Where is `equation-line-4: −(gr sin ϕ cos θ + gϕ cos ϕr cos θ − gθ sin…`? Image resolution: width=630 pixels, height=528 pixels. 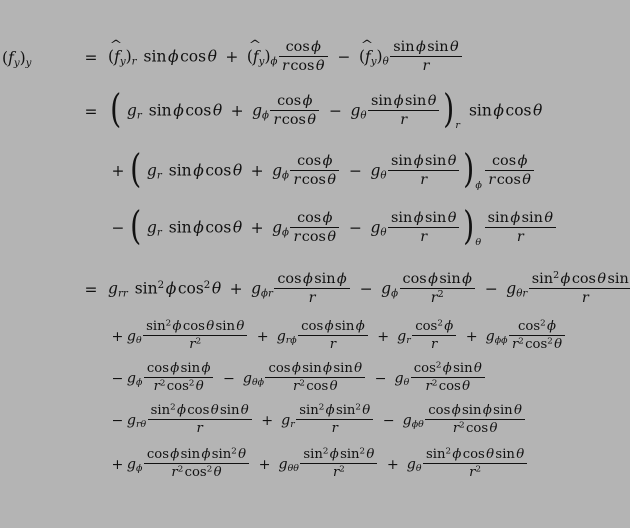 equation-line-4: −(gr sin ϕ cos θ + gϕ cos ϕr cos θ − gθ sin… is located at coordinates (315, 226).